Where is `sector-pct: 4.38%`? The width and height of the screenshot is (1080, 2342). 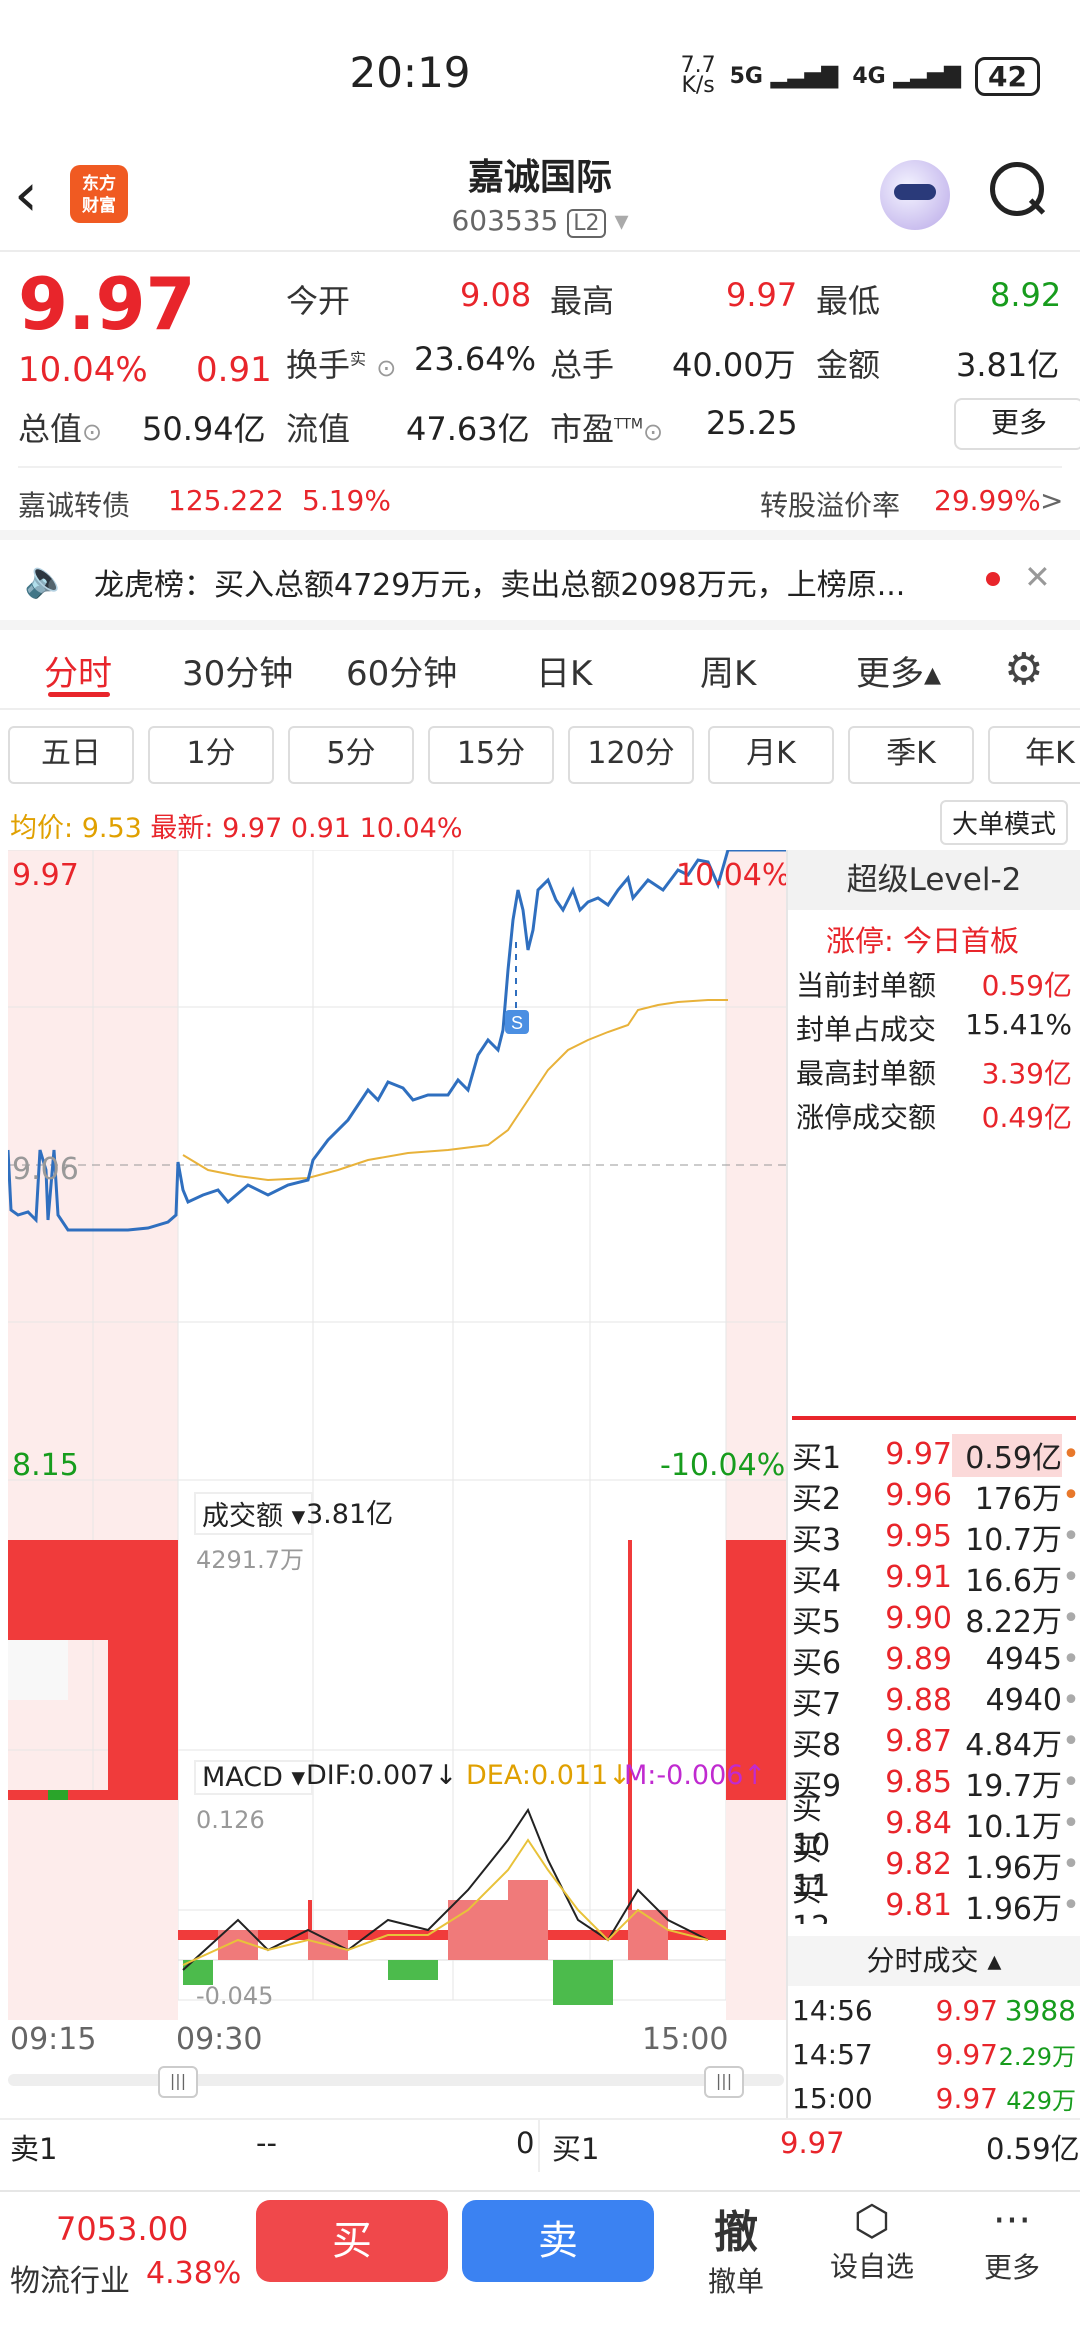
sector-pct: 4.38% is located at coordinates (194, 2273).